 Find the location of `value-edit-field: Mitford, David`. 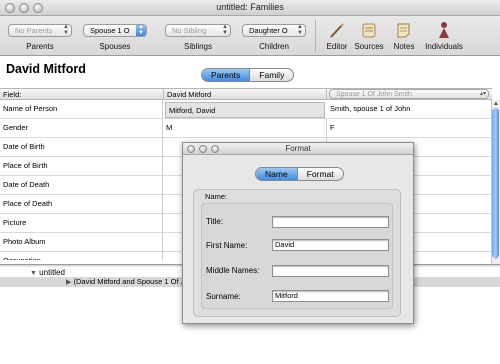

value-edit-field: Mitford, David is located at coordinates (245, 110).